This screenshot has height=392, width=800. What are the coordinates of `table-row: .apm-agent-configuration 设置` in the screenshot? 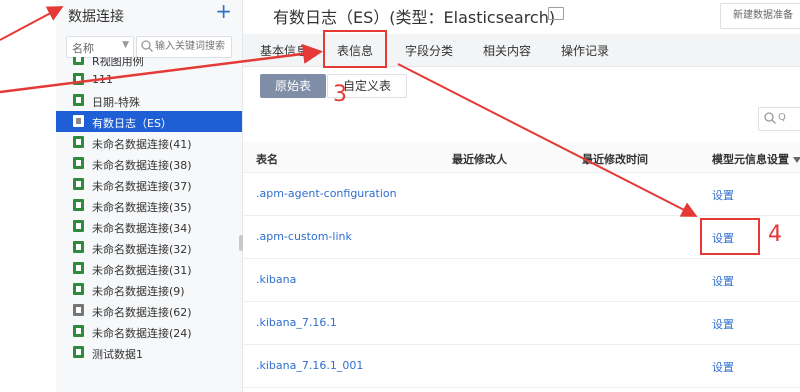 It's located at (521, 194).